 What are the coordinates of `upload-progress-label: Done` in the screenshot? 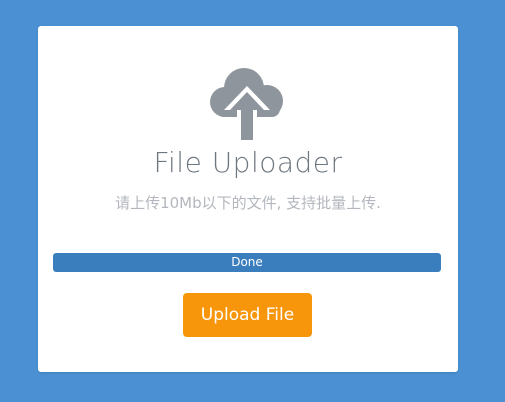 It's located at (247, 262).